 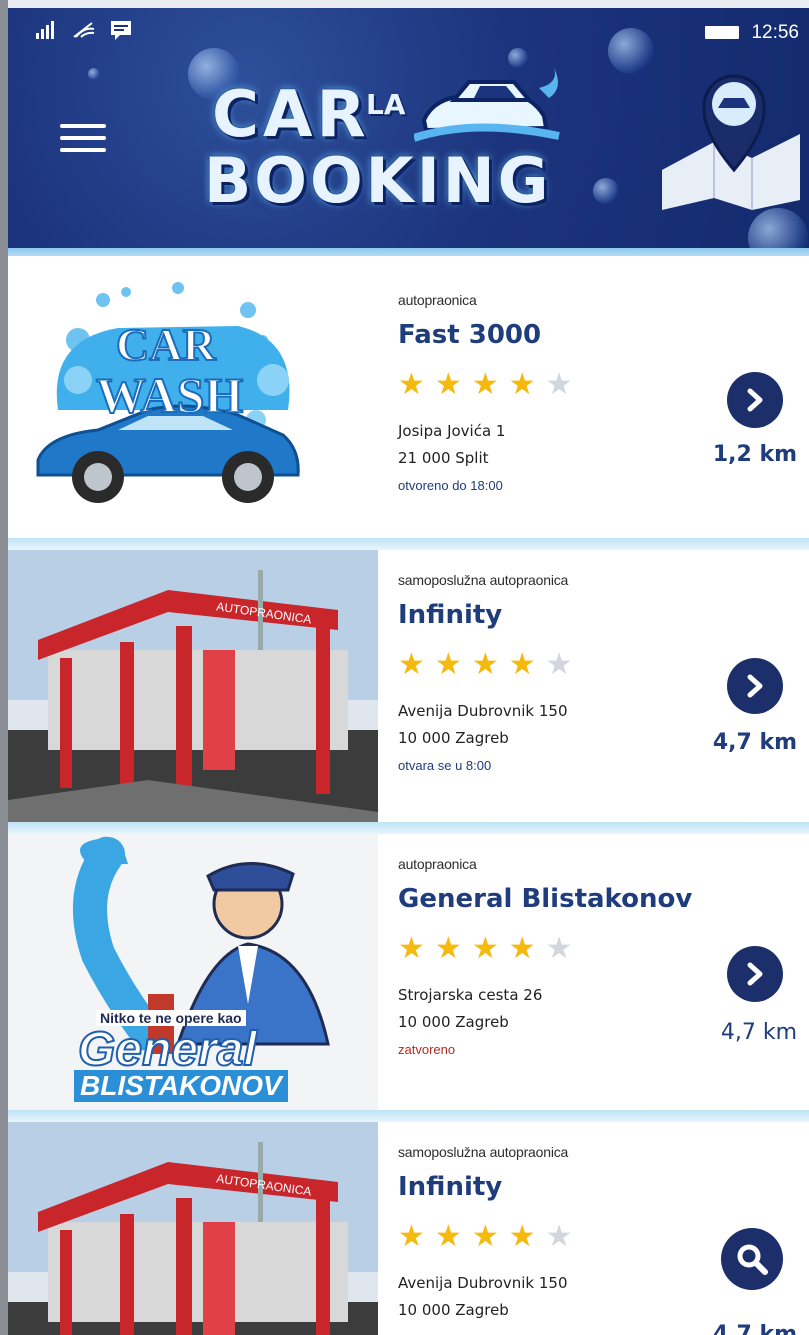 What do you see at coordinates (167, 1049) in the screenshot?
I see `thumb-logo-line1: General` at bounding box center [167, 1049].